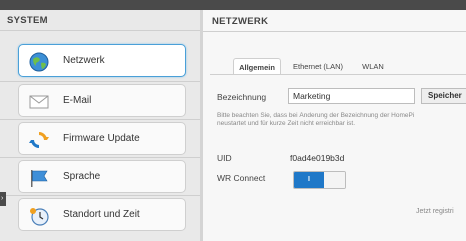 Image resolution: width=466 pixels, height=241 pixels. I want to click on chevron-right-icon: ›, so click(2, 198).